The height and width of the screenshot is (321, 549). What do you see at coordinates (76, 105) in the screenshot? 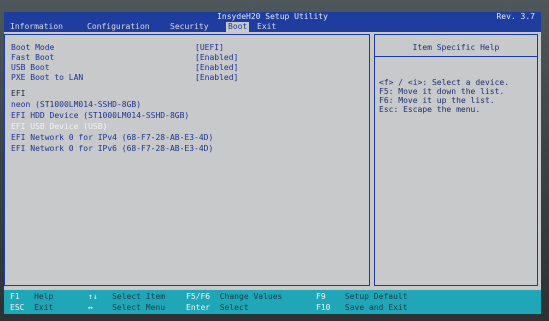
I see `boot-device-item: neon (ST1000LM014-SSHD-8GB)` at bounding box center [76, 105].